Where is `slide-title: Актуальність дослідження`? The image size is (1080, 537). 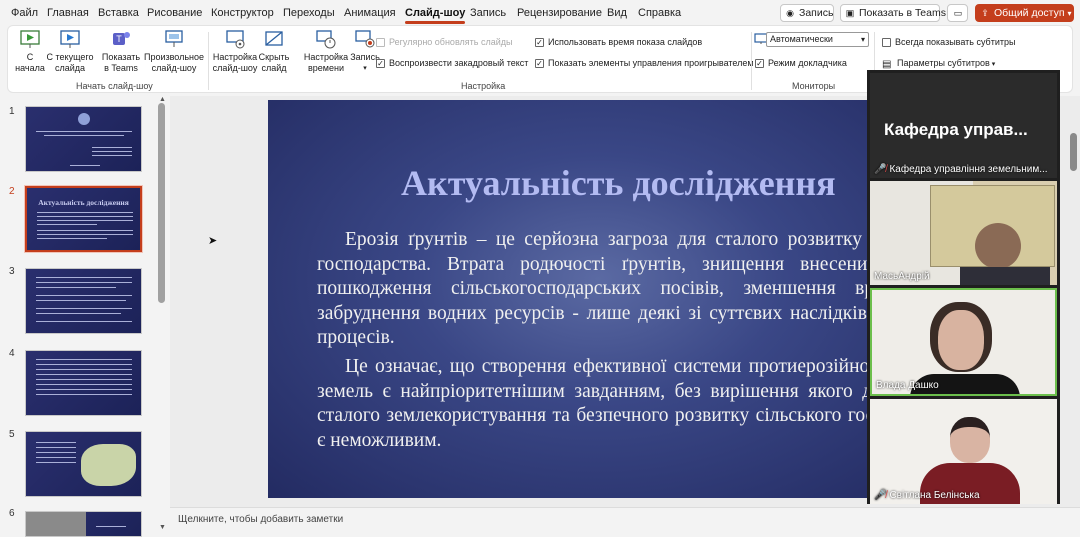 slide-title: Актуальність дослідження is located at coordinates (618, 183).